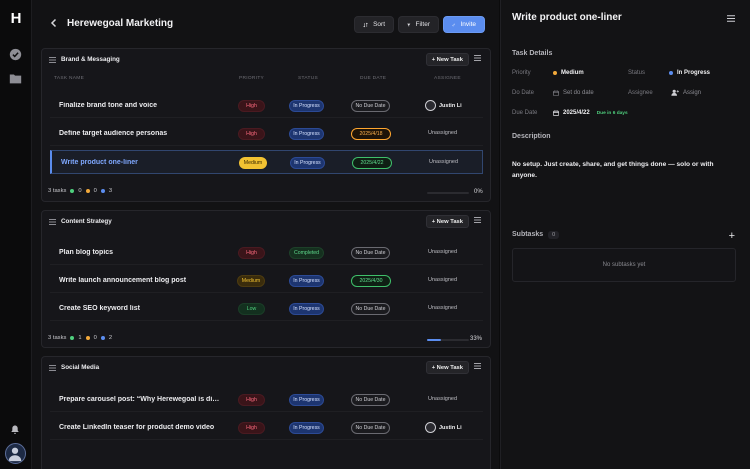 The width and height of the screenshot is (750, 469). I want to click on task-name: Finalize brand tone and voice, so click(108, 105).